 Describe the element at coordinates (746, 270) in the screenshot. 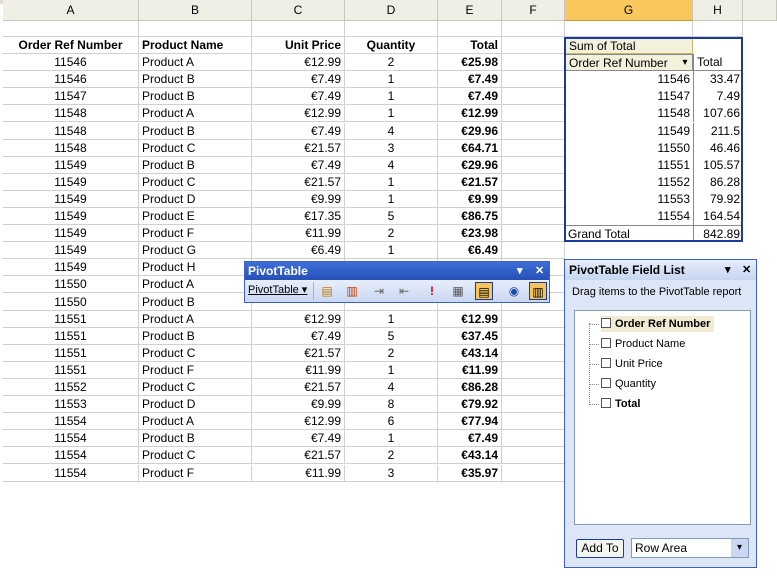

I see `field-list-close-icon: ✕` at that location.